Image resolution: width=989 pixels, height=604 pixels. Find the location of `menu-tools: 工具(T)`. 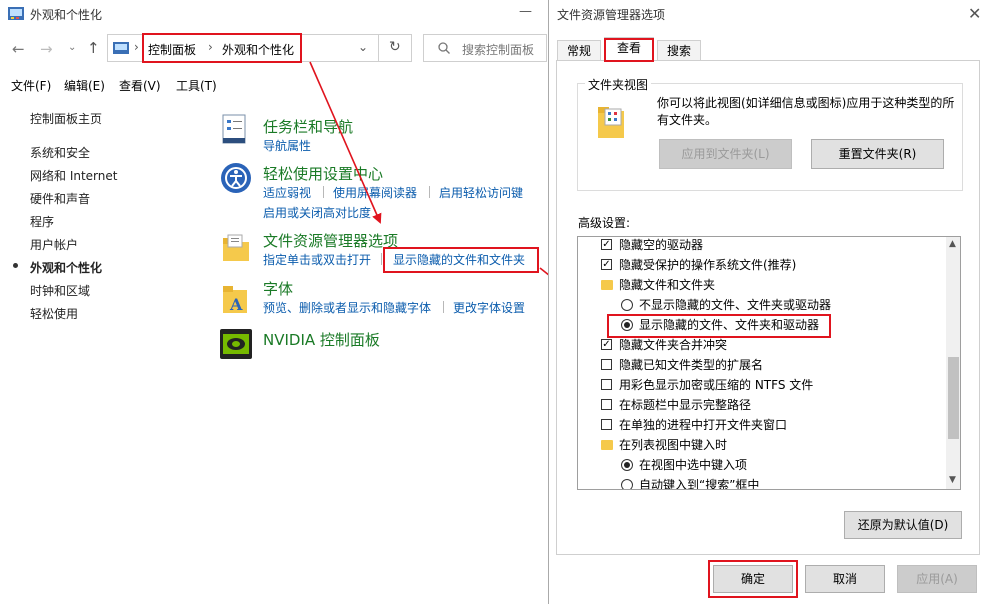

menu-tools: 工具(T) is located at coordinates (196, 85).